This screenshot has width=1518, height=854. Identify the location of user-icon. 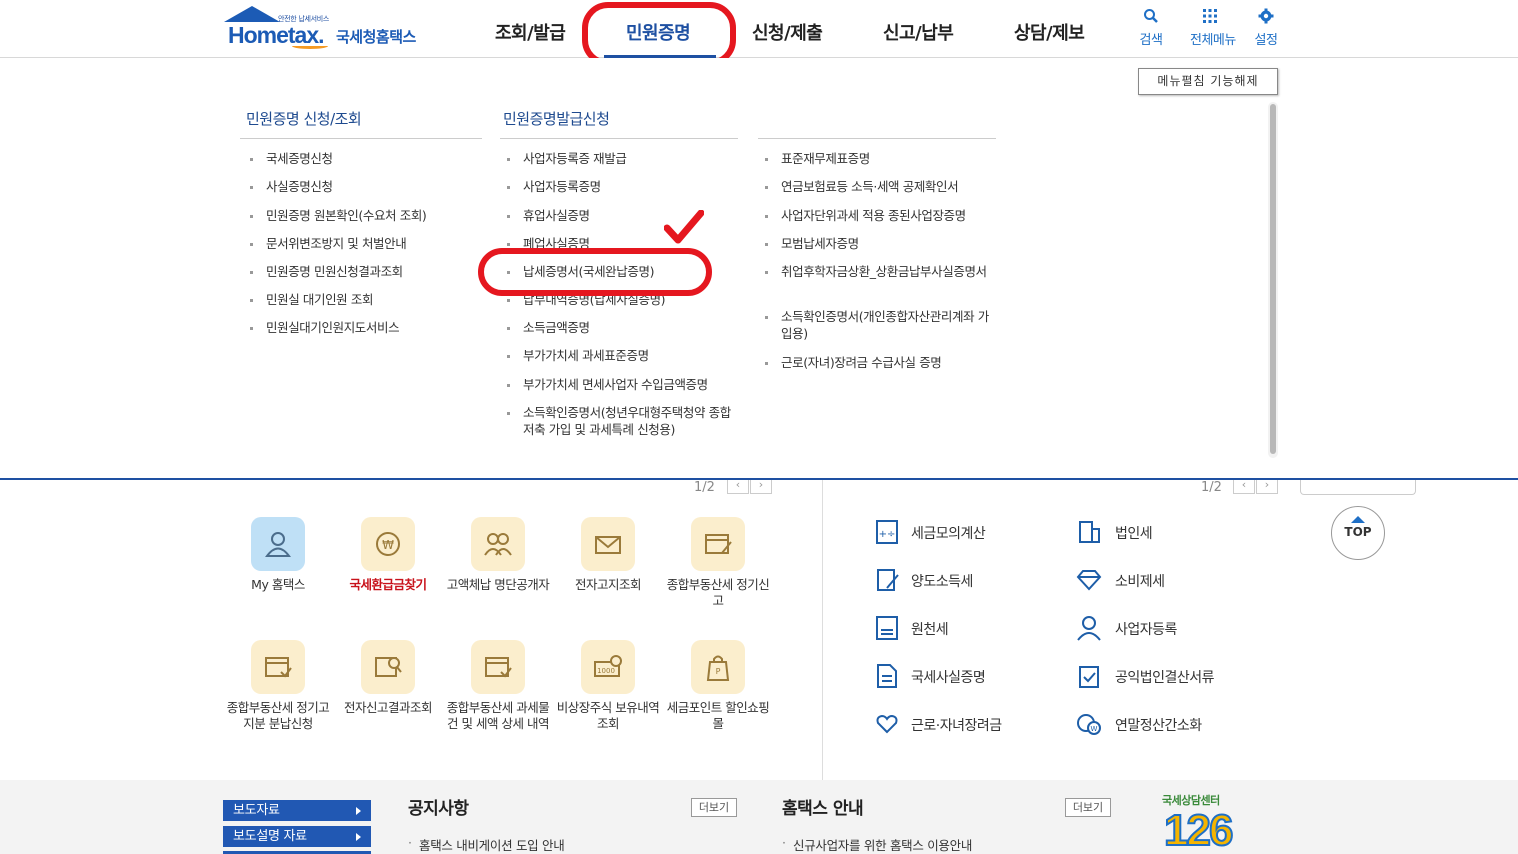
(1089, 628).